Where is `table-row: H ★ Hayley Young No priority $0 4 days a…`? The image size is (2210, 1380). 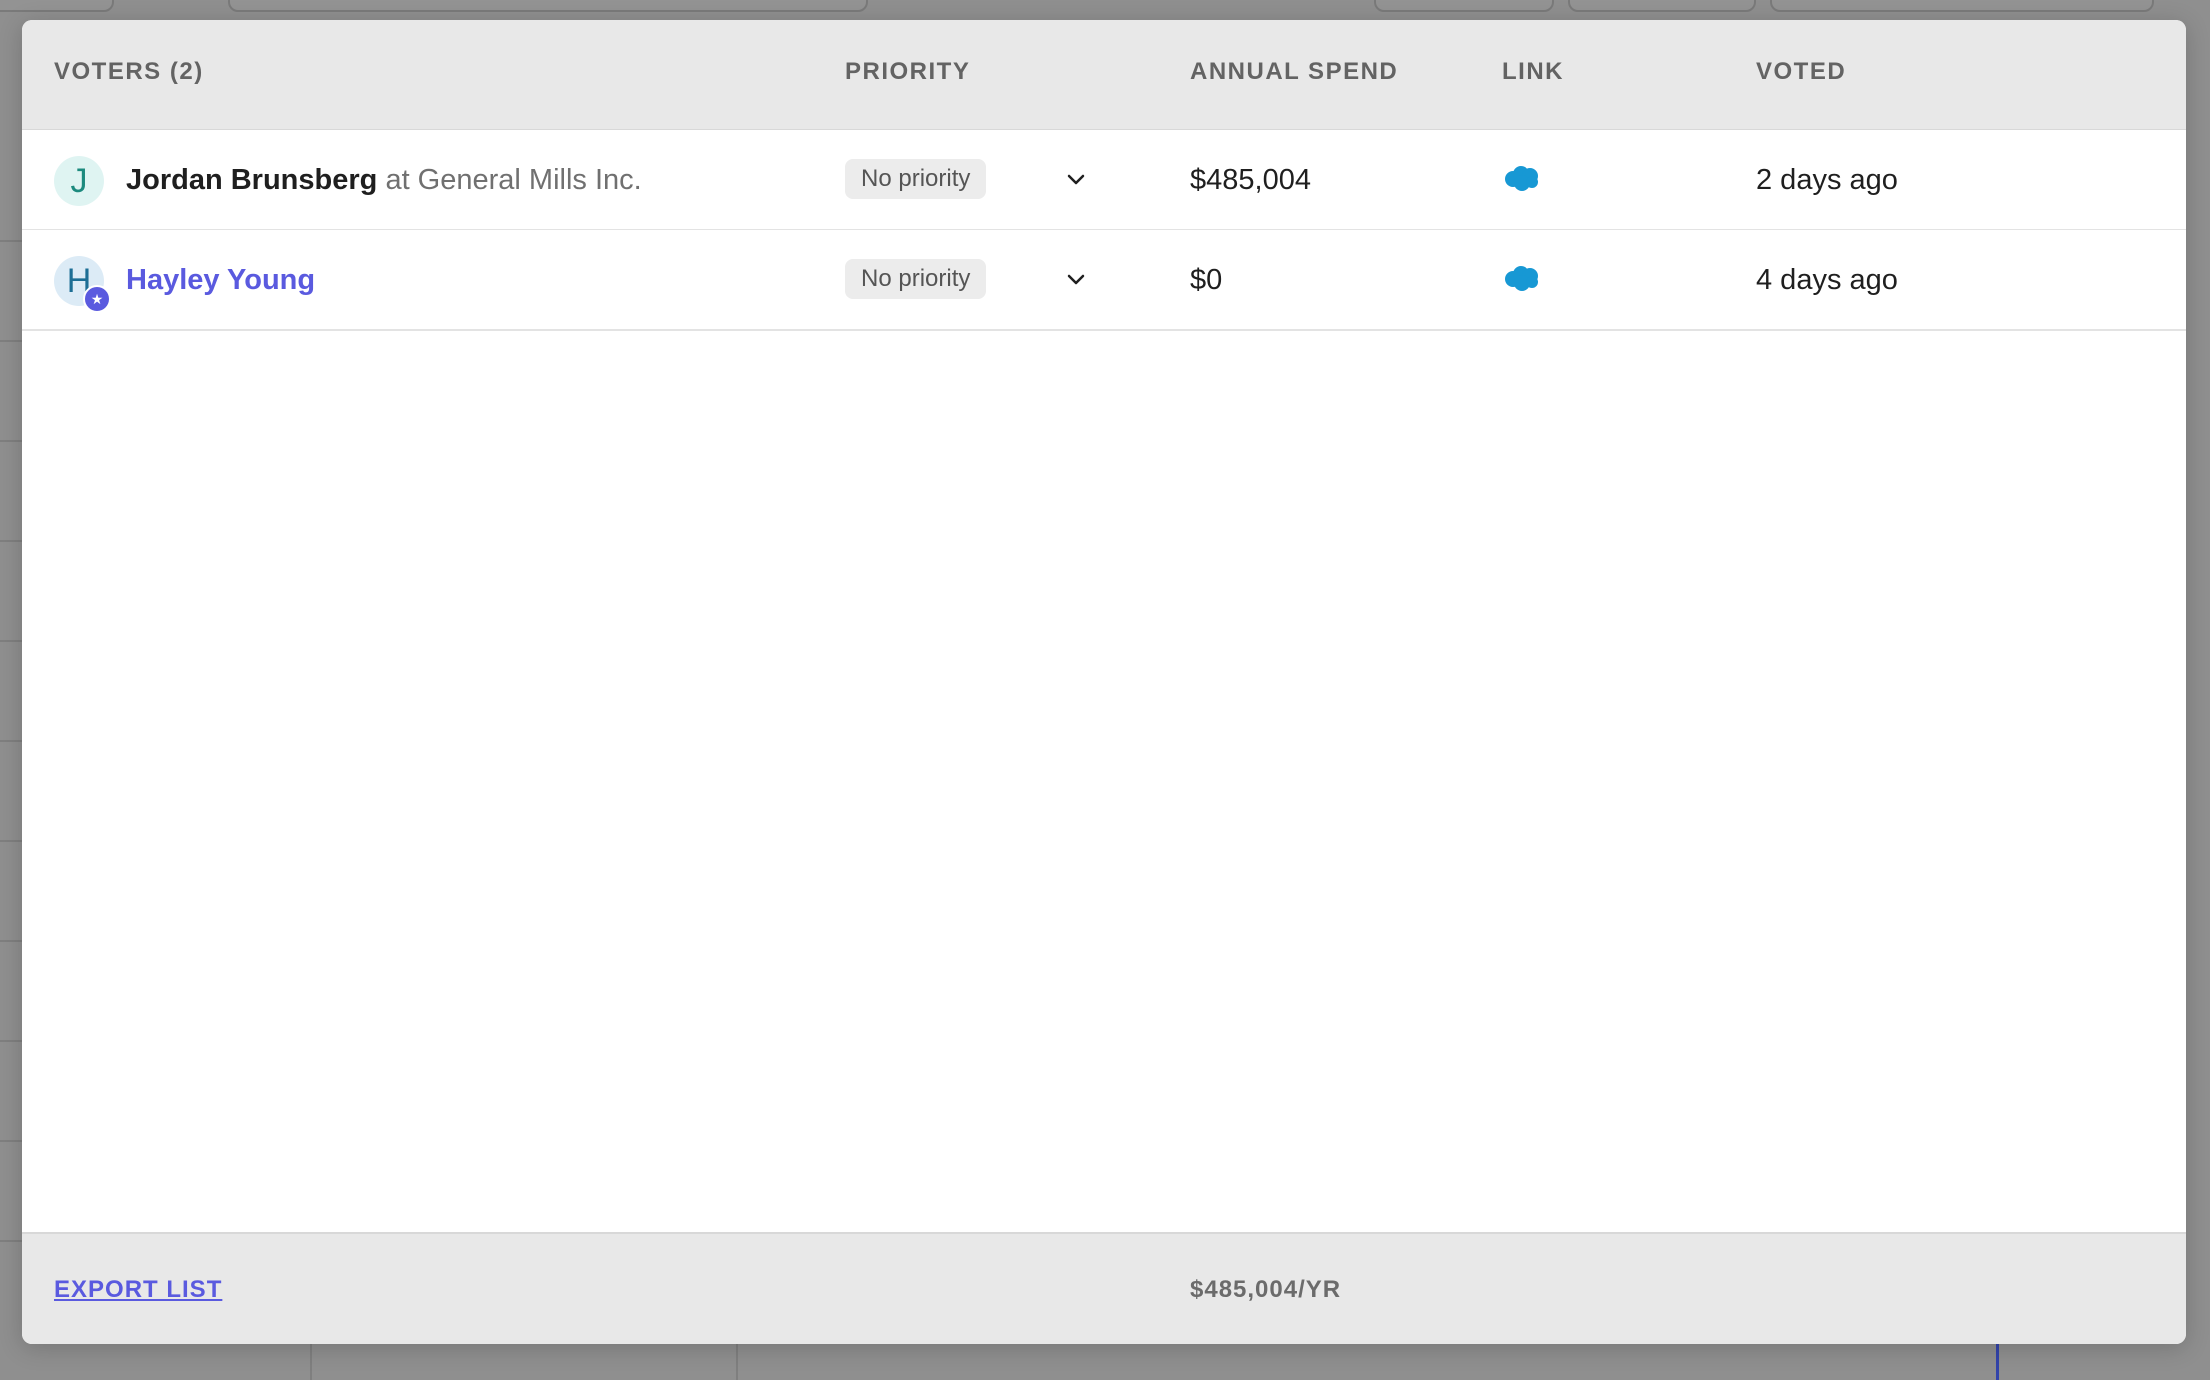 table-row: H ★ Hayley Young No priority $0 4 days a… is located at coordinates (1104, 280).